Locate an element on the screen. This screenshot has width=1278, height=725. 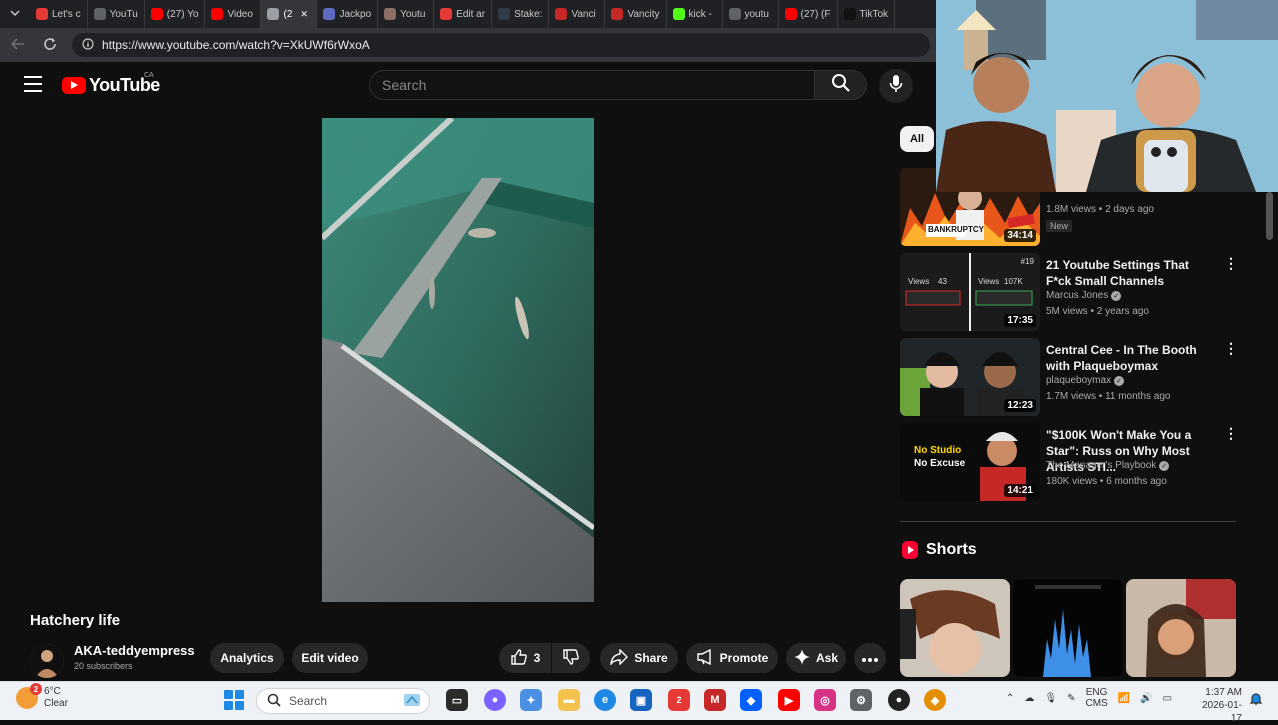
youtube-app-icon: ▶ is located at coordinates (789, 700).